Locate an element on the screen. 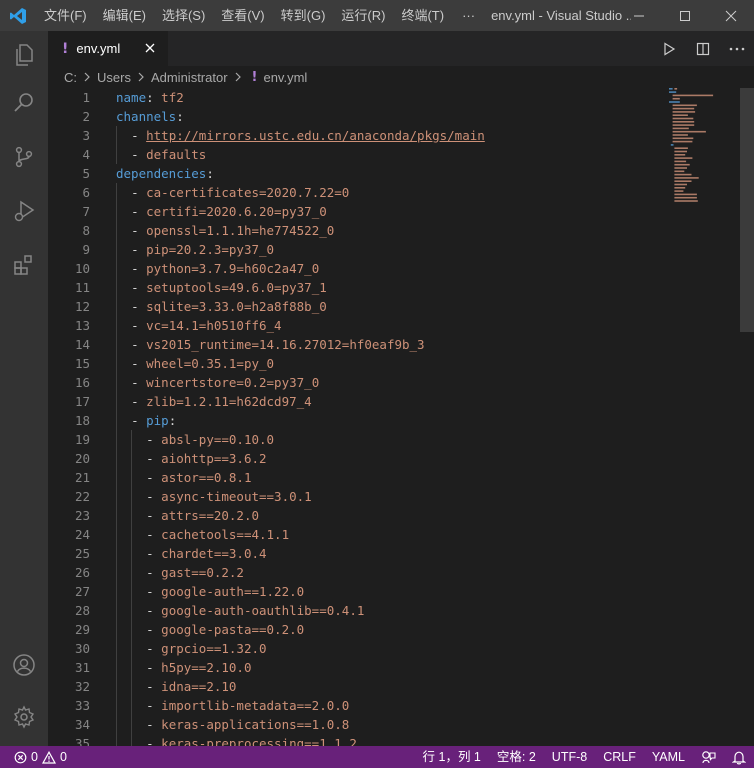 The height and width of the screenshot is (768, 754). code-line: 1 name: tf2 is located at coordinates (394, 97).